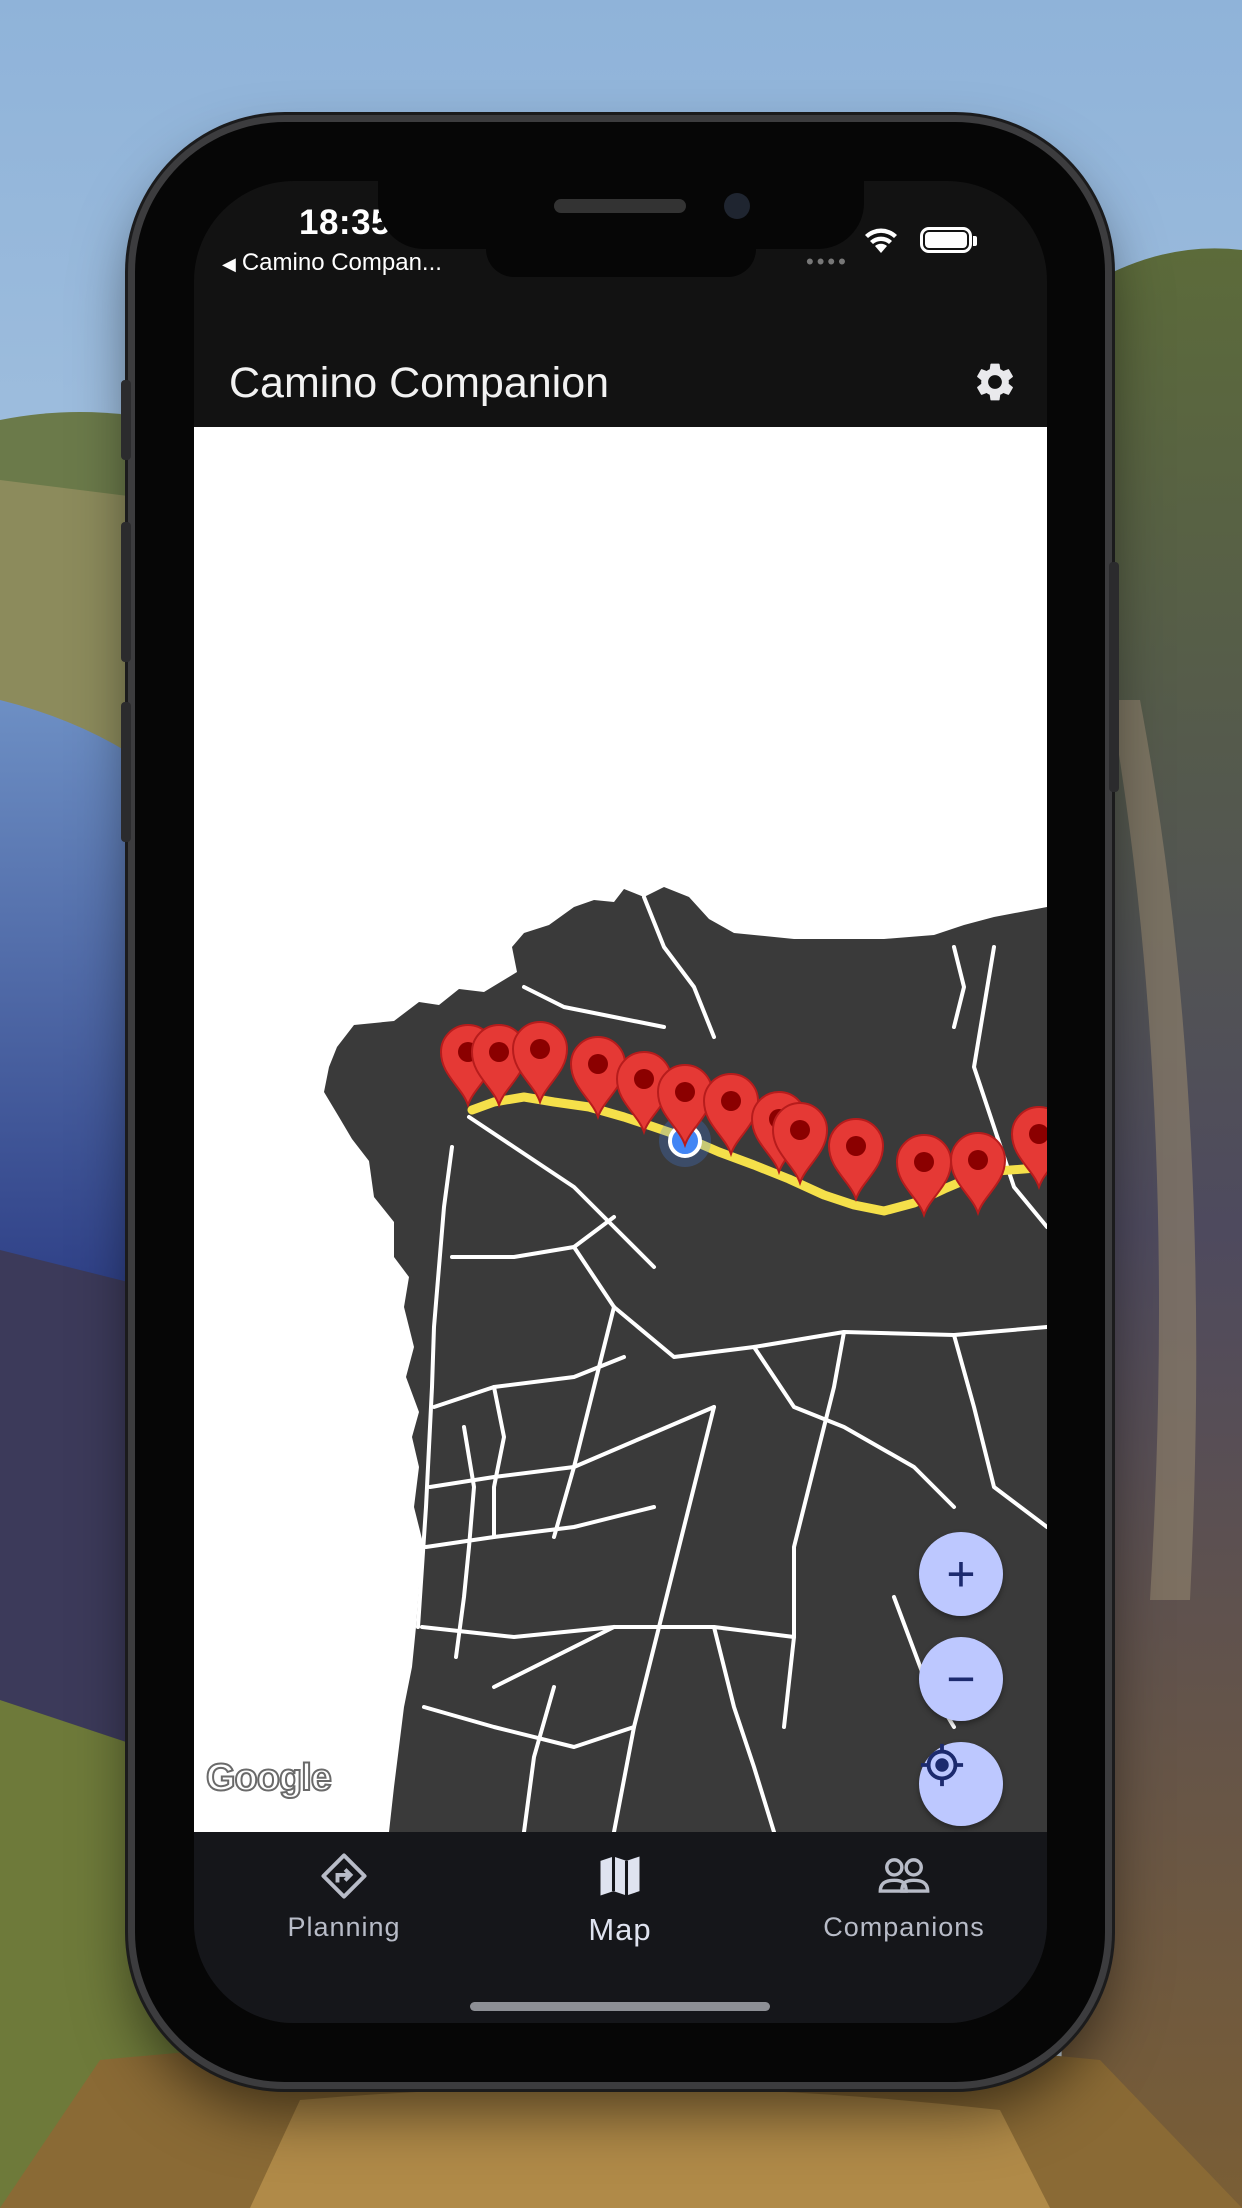 The height and width of the screenshot is (2208, 1242). Describe the element at coordinates (621, 215) in the screenshot. I see `notch` at that location.